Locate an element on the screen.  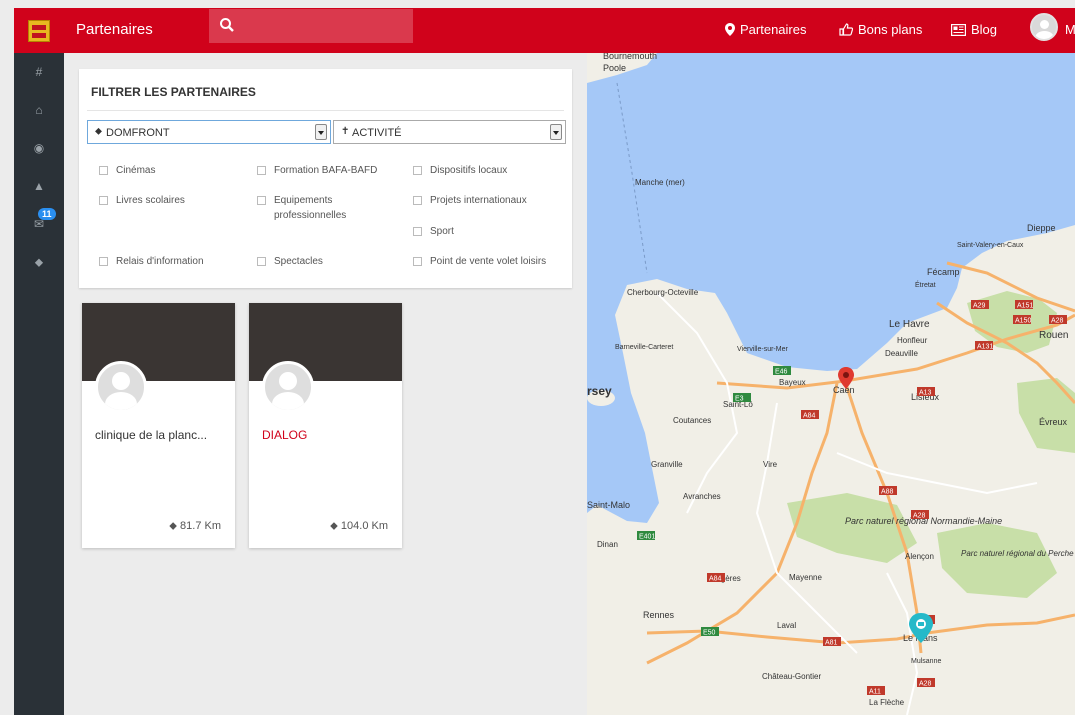
partner-distance: ⬥ 104.0 Km is located at coordinates (359, 526).